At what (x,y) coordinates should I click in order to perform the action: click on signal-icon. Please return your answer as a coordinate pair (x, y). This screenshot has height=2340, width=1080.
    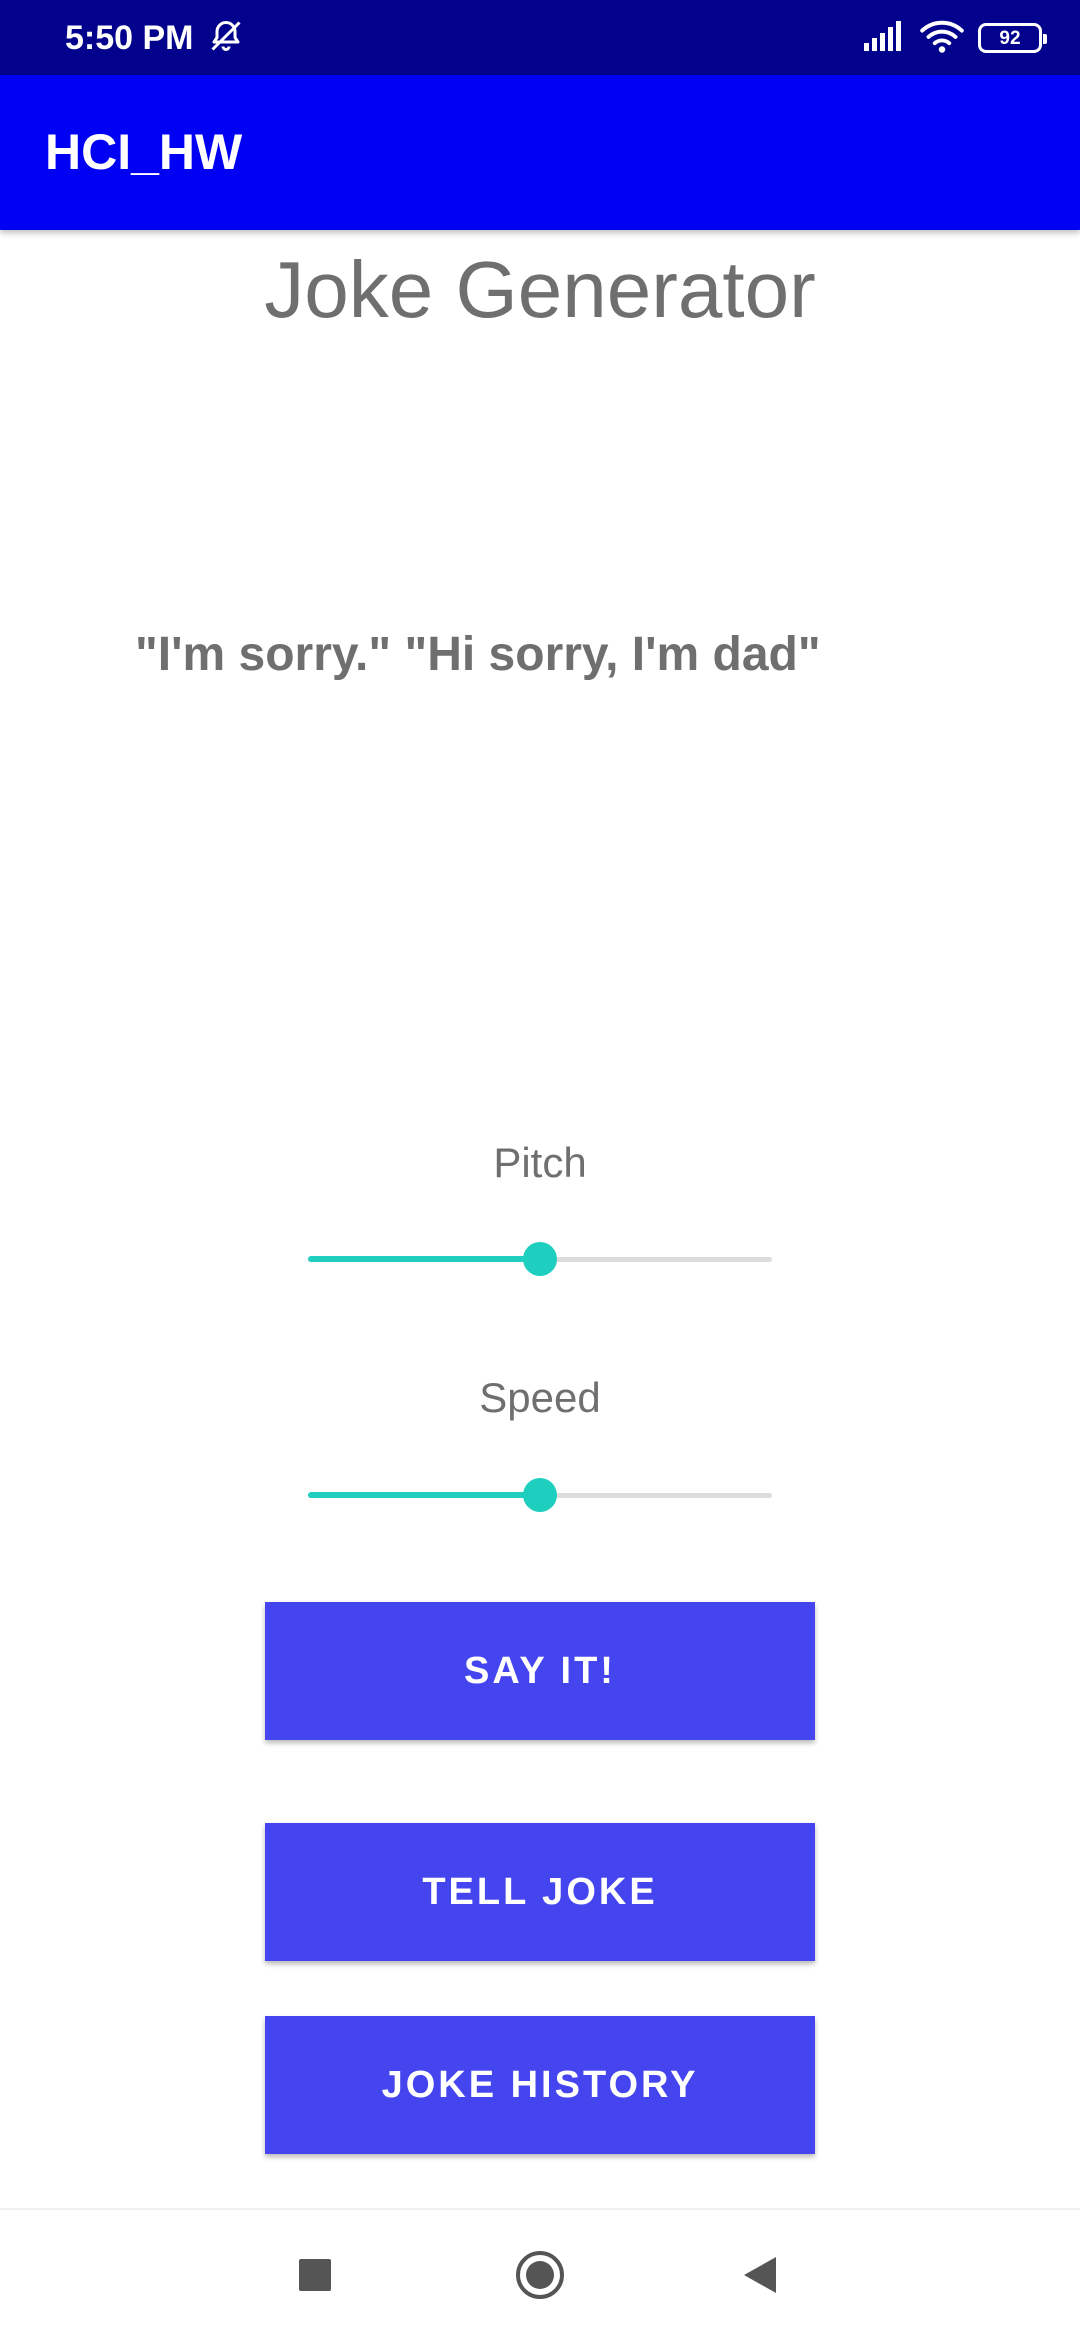
    Looking at the image, I should click on (885, 38).